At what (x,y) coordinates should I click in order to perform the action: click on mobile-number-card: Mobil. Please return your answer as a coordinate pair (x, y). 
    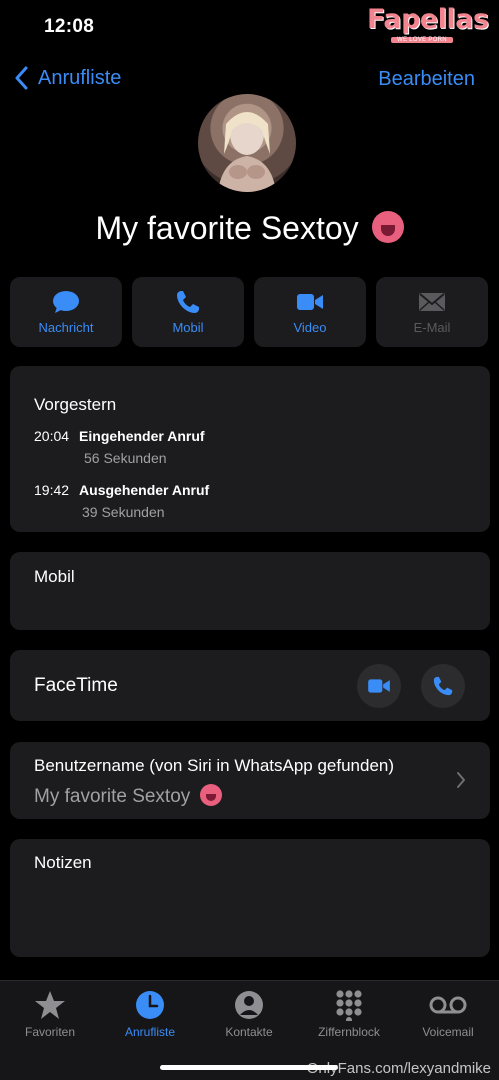
    Looking at the image, I should click on (250, 591).